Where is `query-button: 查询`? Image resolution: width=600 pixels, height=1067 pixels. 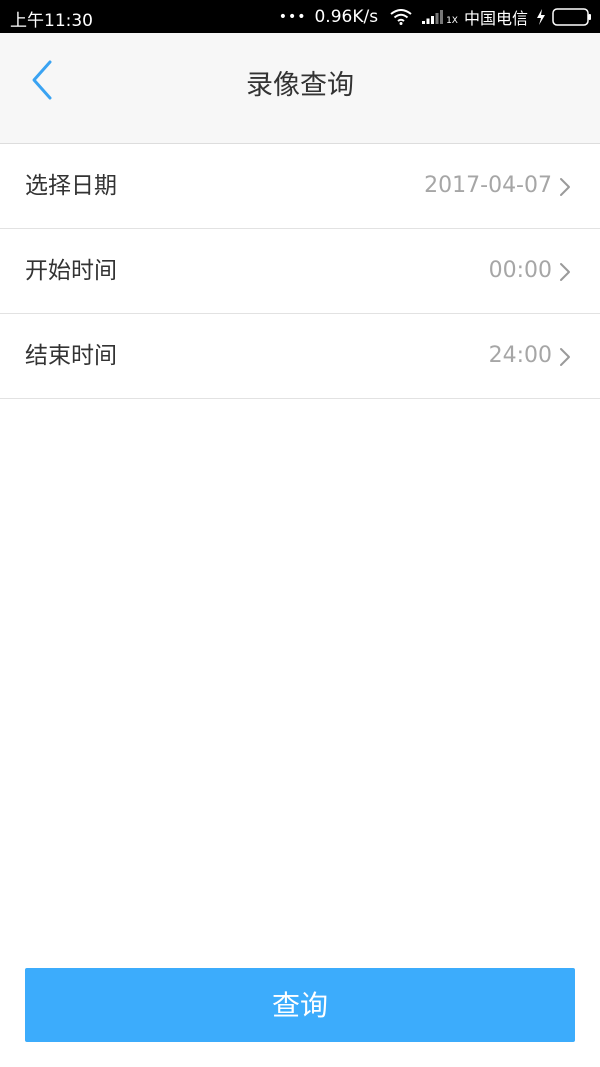 query-button: 查询 is located at coordinates (300, 1005).